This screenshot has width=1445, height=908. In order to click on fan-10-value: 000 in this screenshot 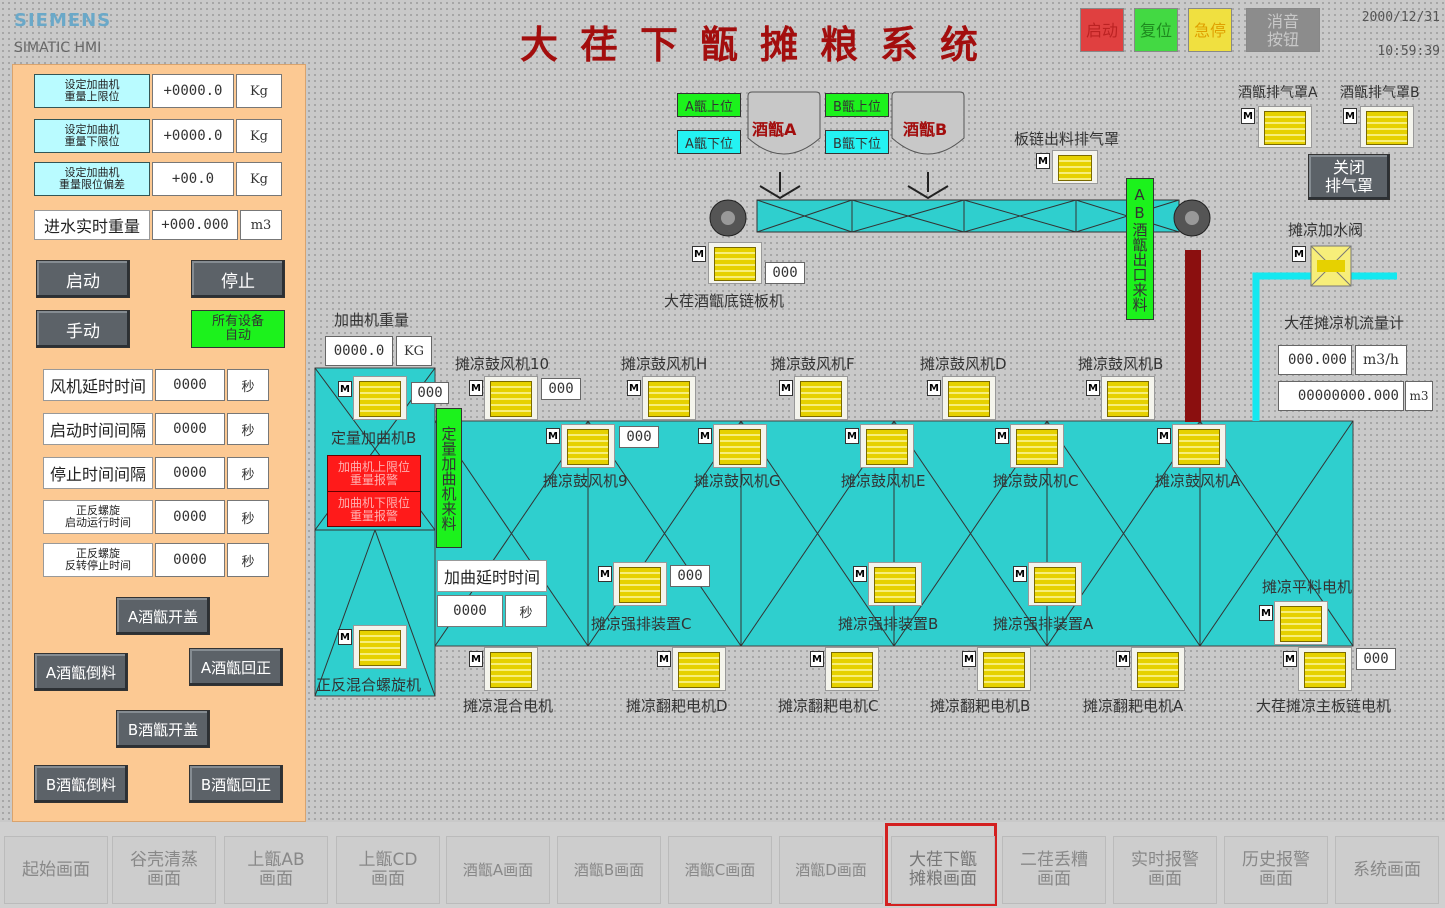, I will do `click(561, 389)`.